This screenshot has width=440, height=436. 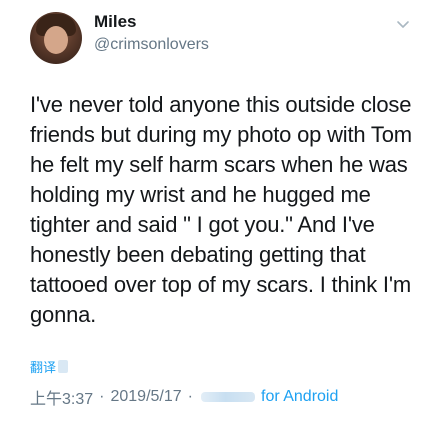 I want to click on author-name: Miles, so click(x=115, y=22).